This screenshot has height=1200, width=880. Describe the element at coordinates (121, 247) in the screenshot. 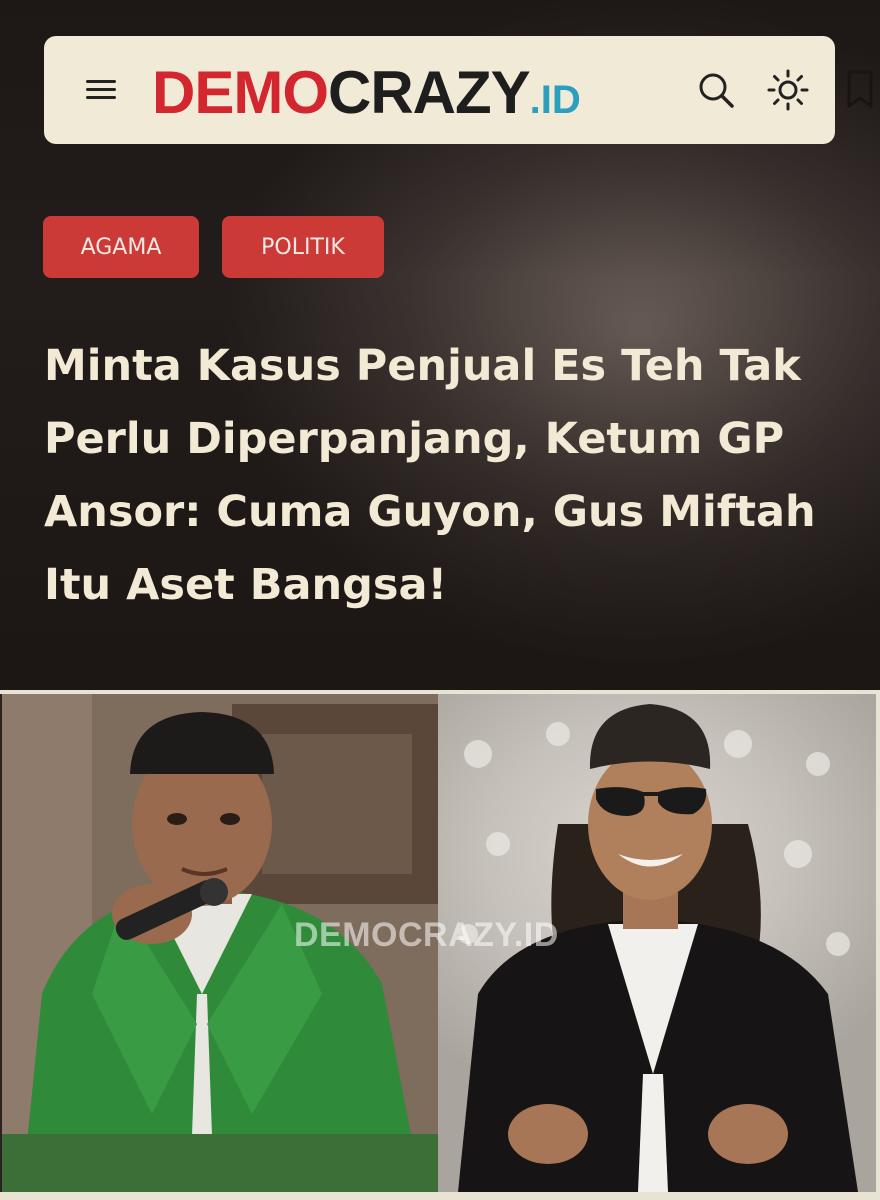

I see `category-tag-agama: AGAMA` at that location.